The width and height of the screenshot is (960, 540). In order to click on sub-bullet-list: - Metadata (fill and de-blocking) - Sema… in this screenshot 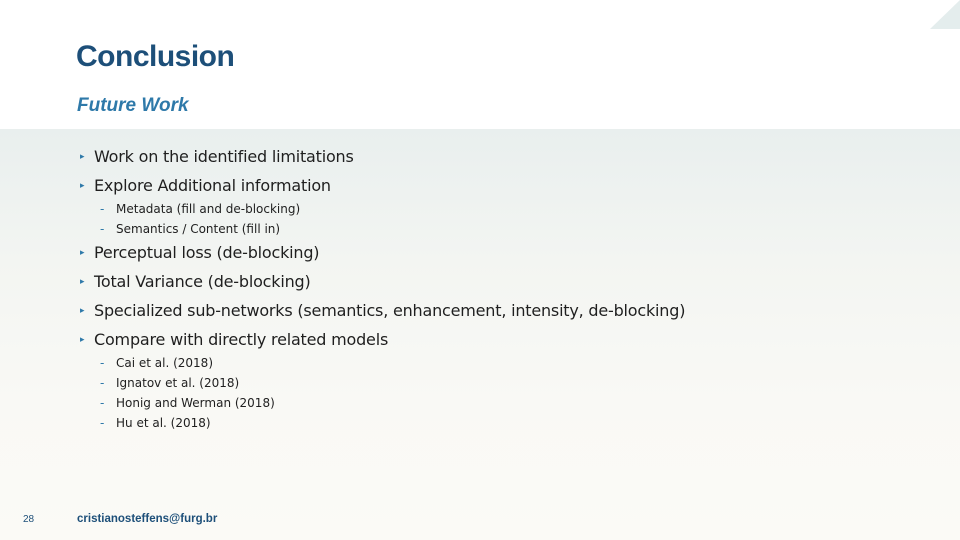, I will do `click(382, 219)`.